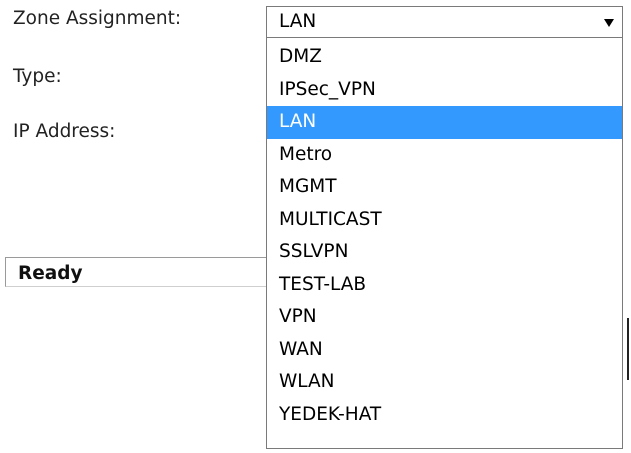 Image resolution: width=631 pixels, height=453 pixels. I want to click on zone-select-value: LAN, so click(298, 21).